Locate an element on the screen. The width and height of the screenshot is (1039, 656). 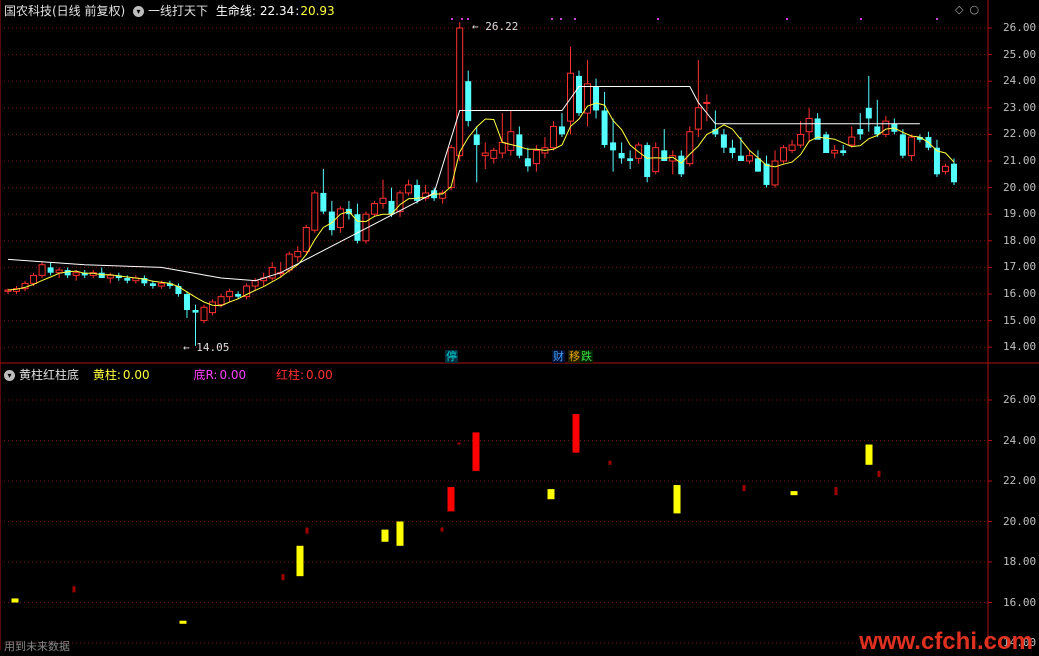
sub-chart-header: ▾ 黄柱红柱底 黄柱: 0.00 底R: 0.00 红柱: 0.00 is located at coordinates (170, 375).